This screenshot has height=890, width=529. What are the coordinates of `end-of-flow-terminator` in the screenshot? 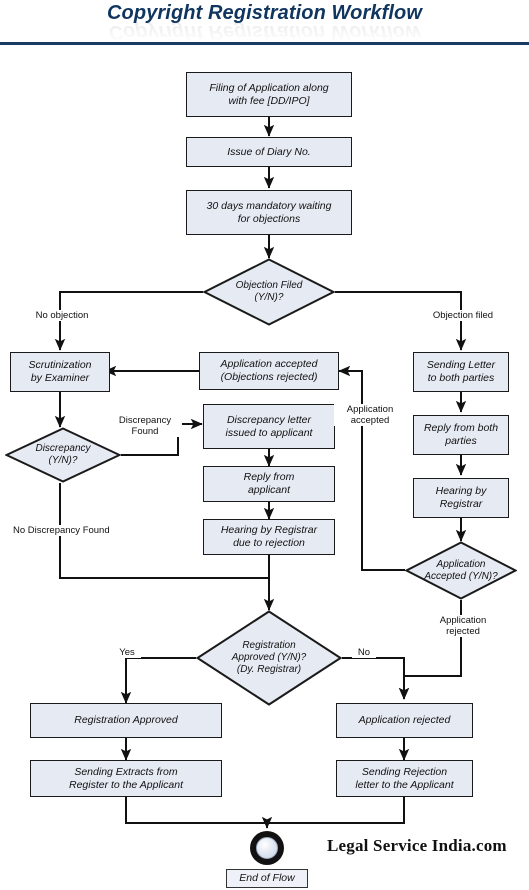 It's located at (267, 848).